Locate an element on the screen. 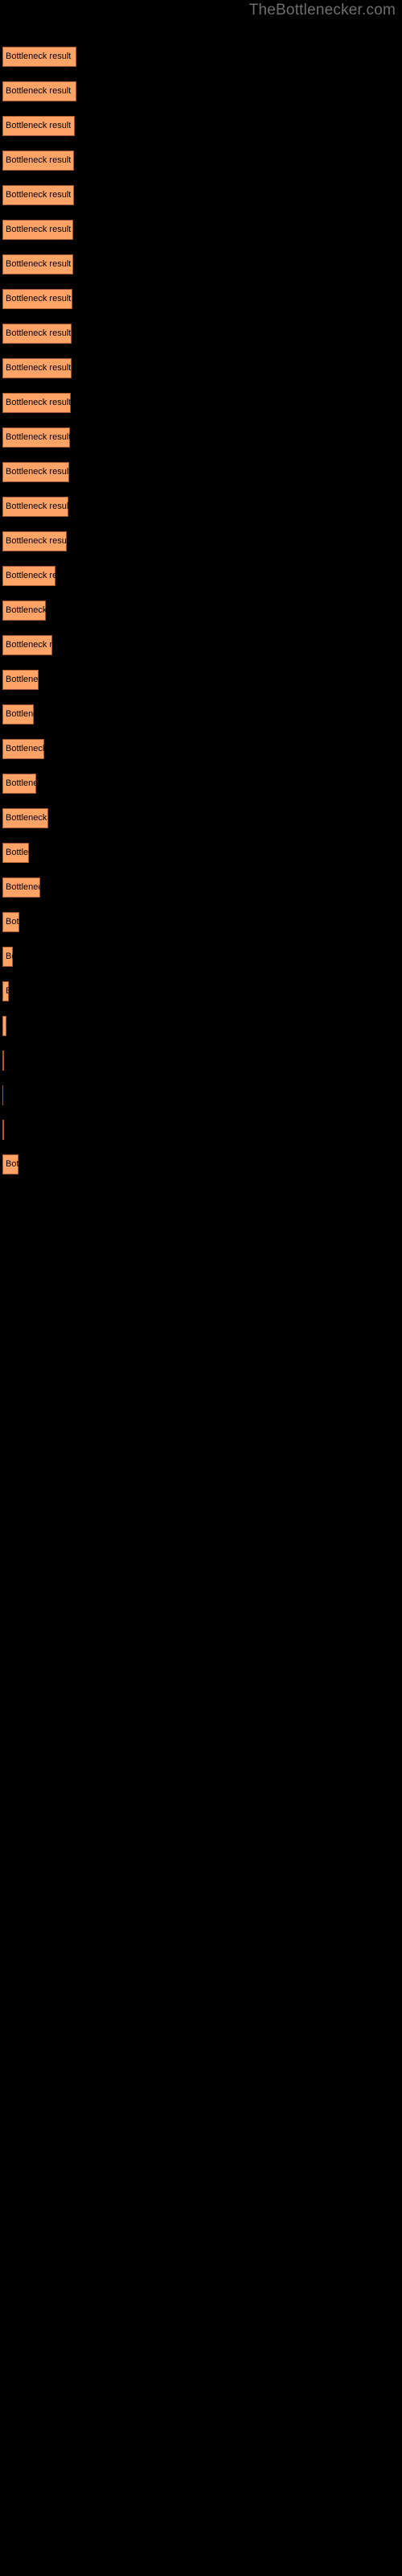 This screenshot has height=2576, width=402. site-watermark: TheBottlenecker.com is located at coordinates (322, 10).